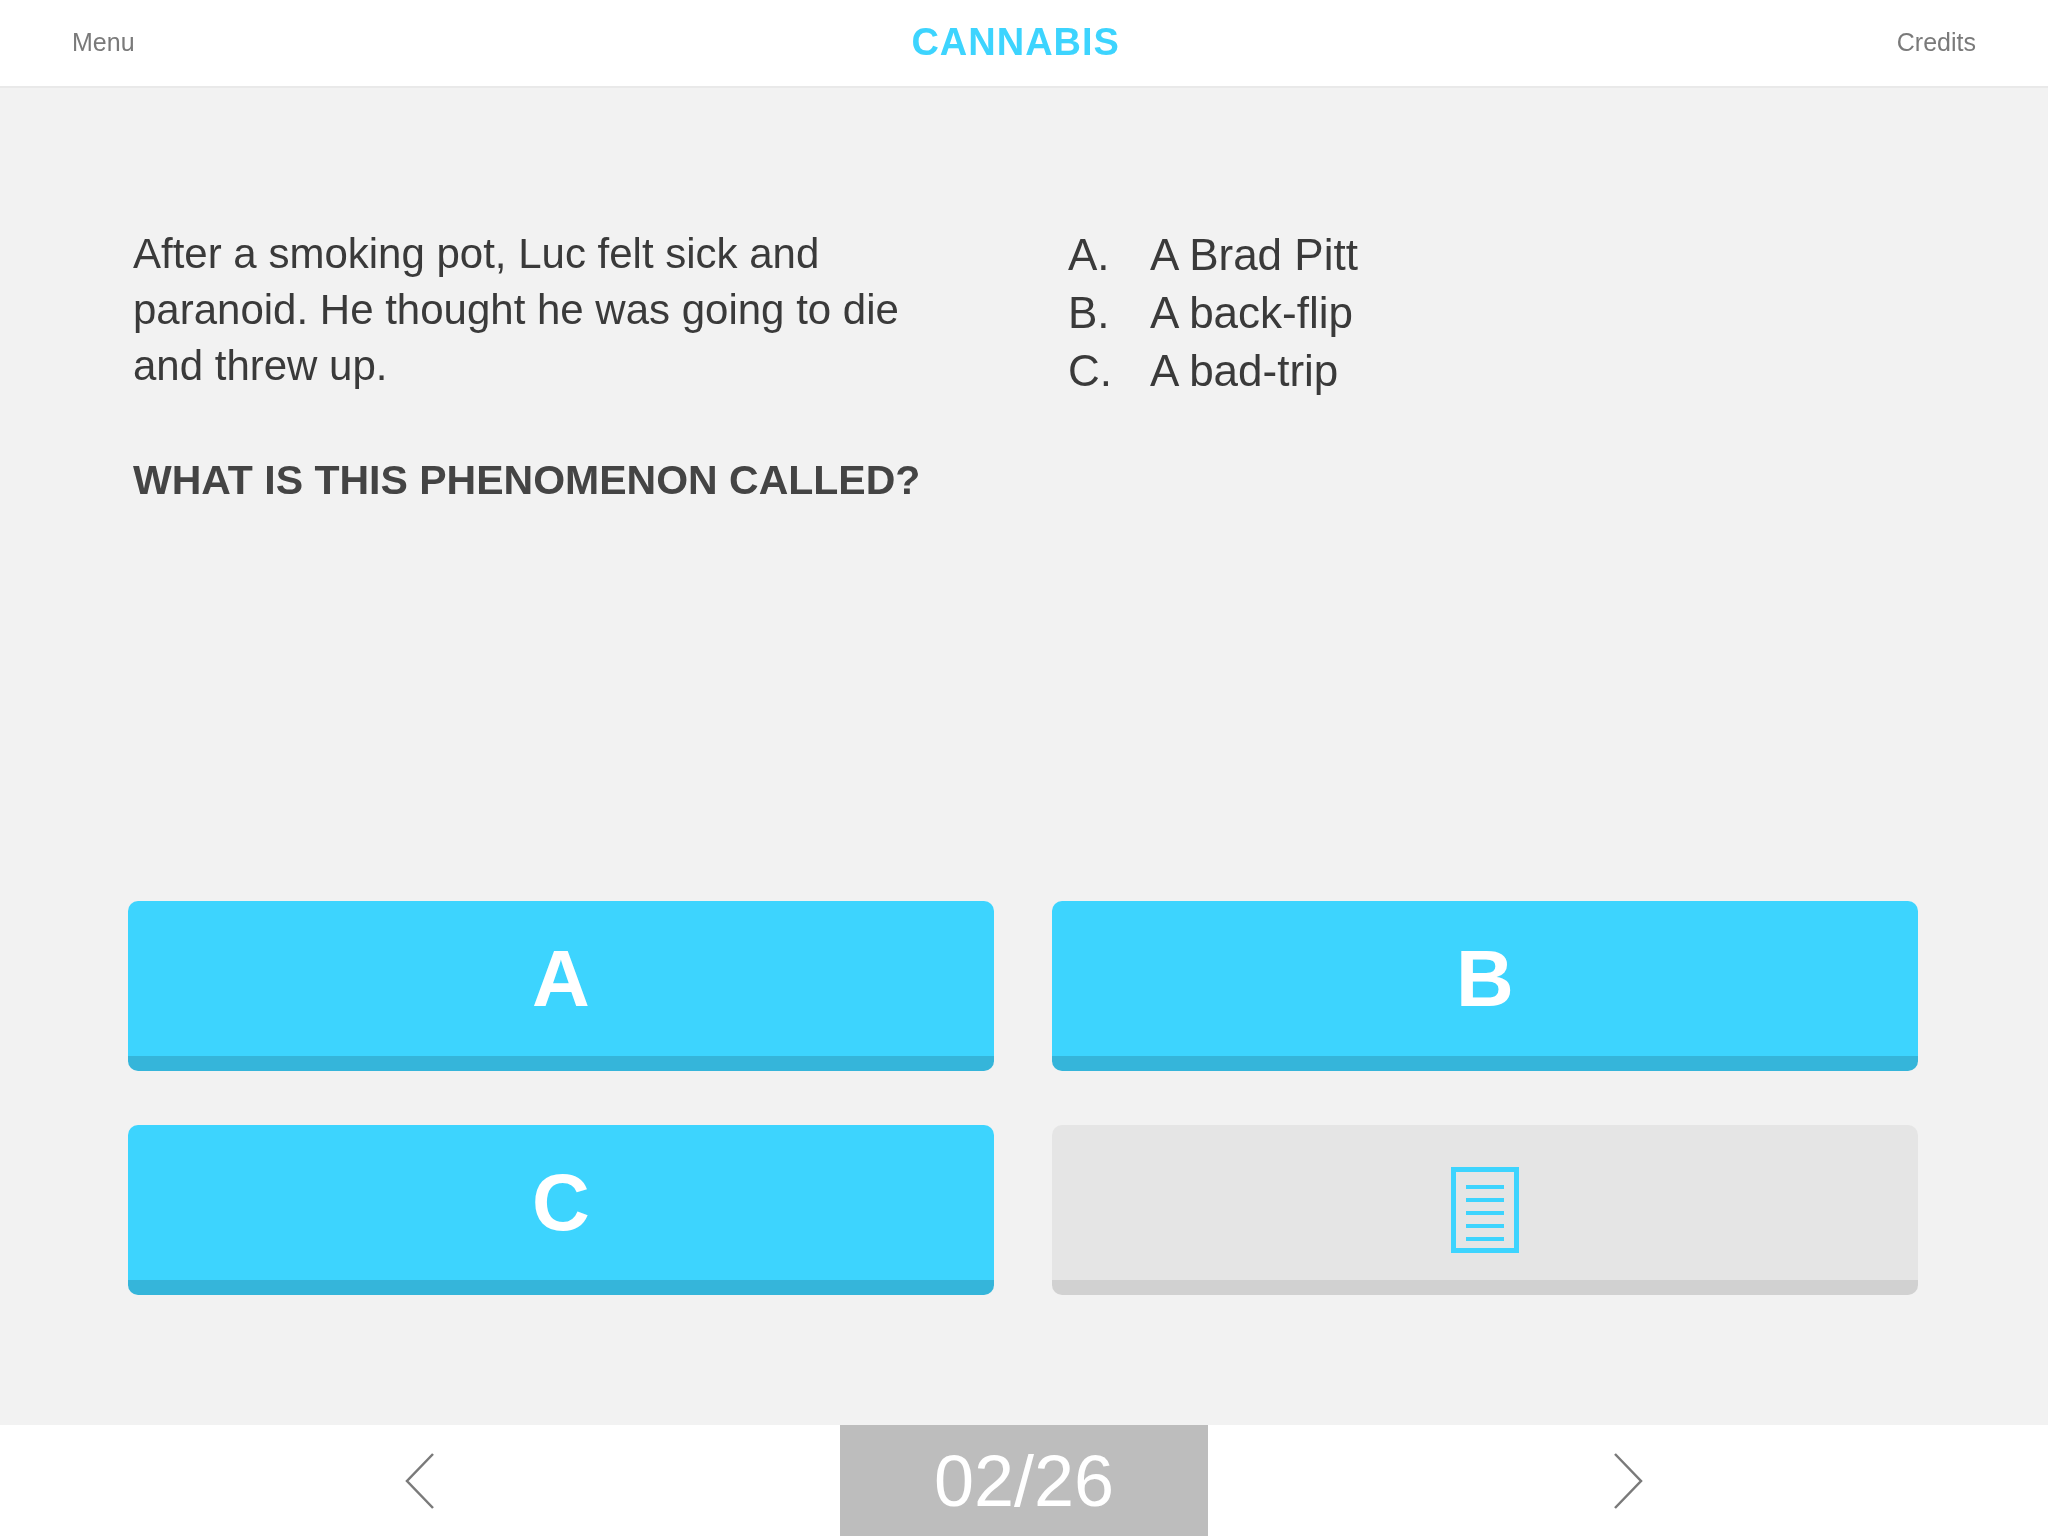 The width and height of the screenshot is (2048, 1536). What do you see at coordinates (1244, 371) in the screenshot?
I see `option-text: A bad-trip` at bounding box center [1244, 371].